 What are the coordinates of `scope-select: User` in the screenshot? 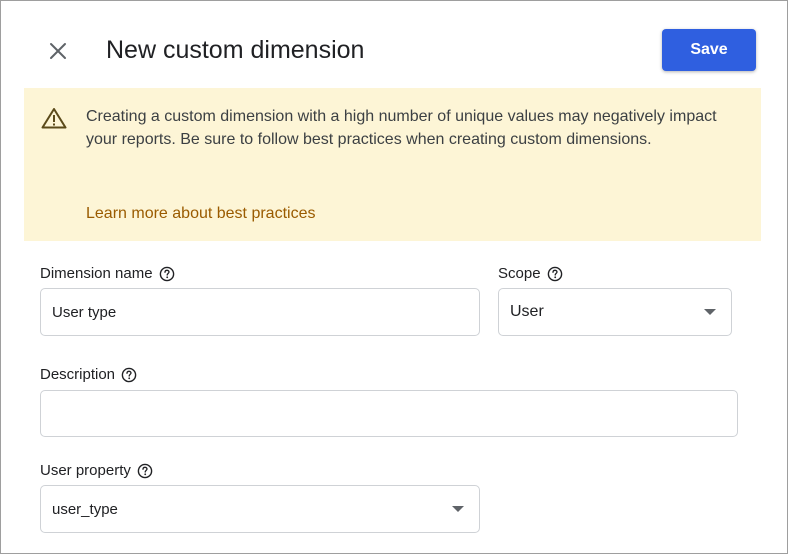 It's located at (615, 312).